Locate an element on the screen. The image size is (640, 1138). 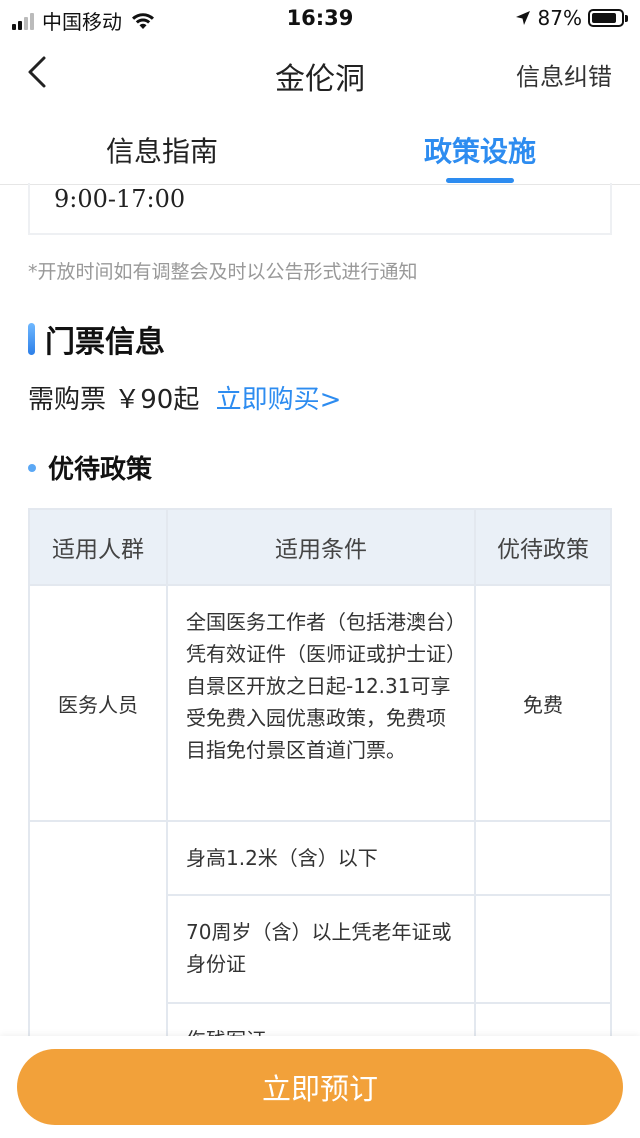
header-group: 适用人群 is located at coordinates (99, 548).